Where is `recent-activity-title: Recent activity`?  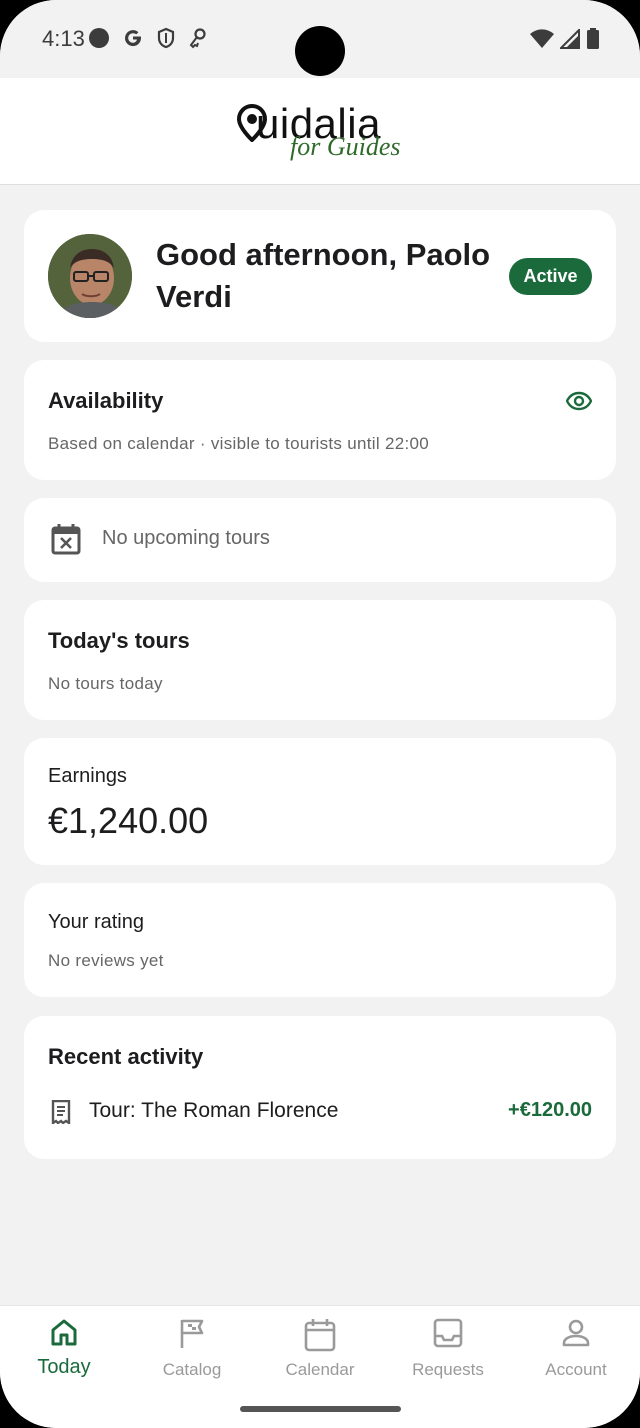 recent-activity-title: Recent activity is located at coordinates (126, 1056).